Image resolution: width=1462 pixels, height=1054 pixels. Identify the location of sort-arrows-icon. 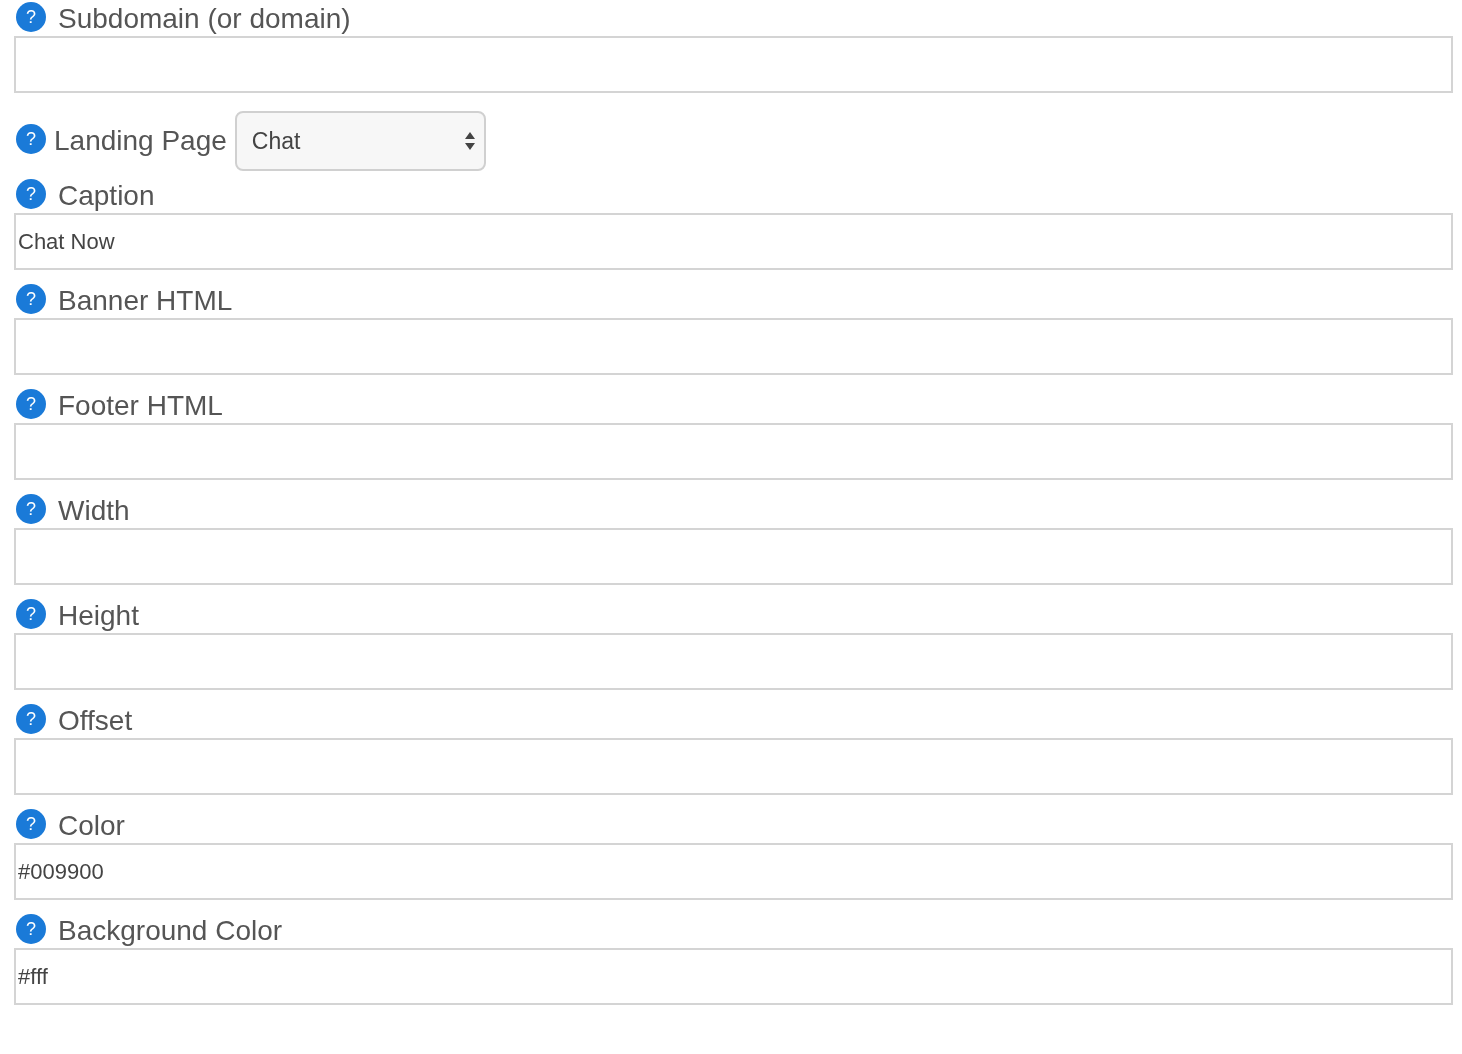
(469, 141).